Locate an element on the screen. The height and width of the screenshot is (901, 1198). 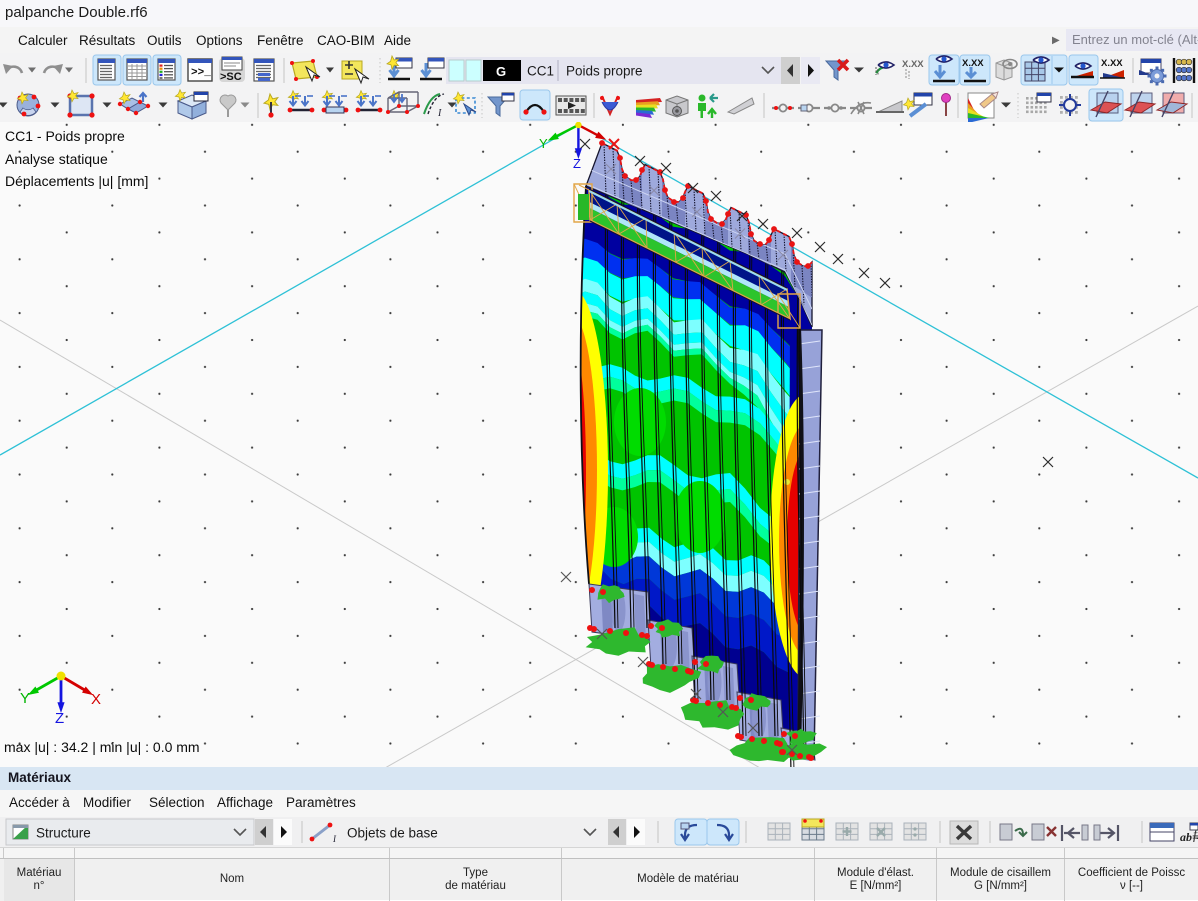
svg-text: Objets de base is located at coordinates (392, 833).